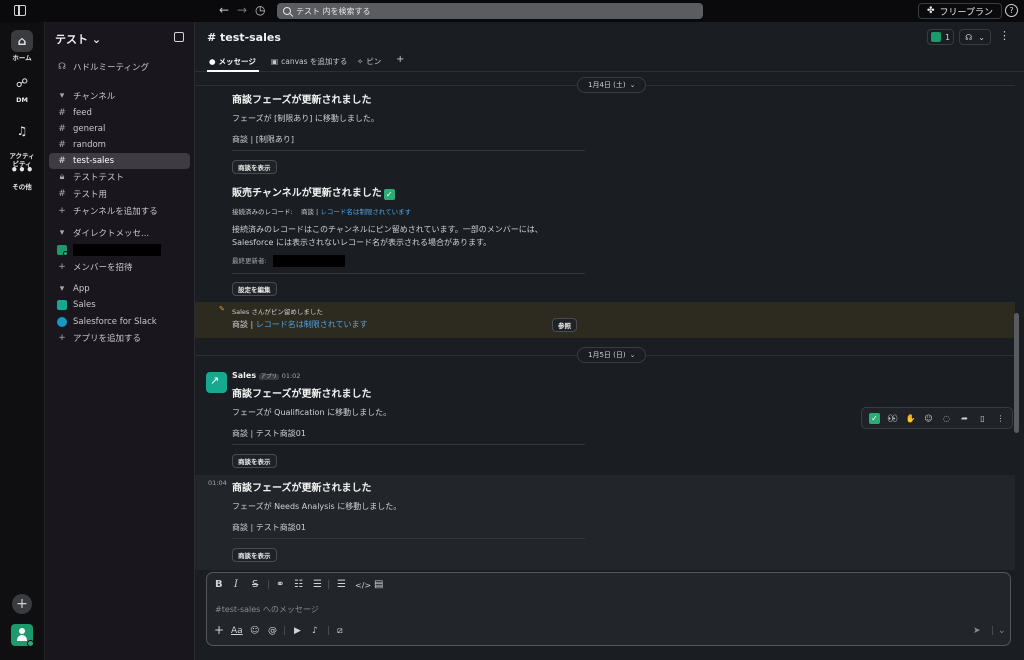 Image resolution: width=1024 pixels, height=660 pixels. Describe the element at coordinates (1016, 373) in the screenshot. I see `scrollbar` at that location.